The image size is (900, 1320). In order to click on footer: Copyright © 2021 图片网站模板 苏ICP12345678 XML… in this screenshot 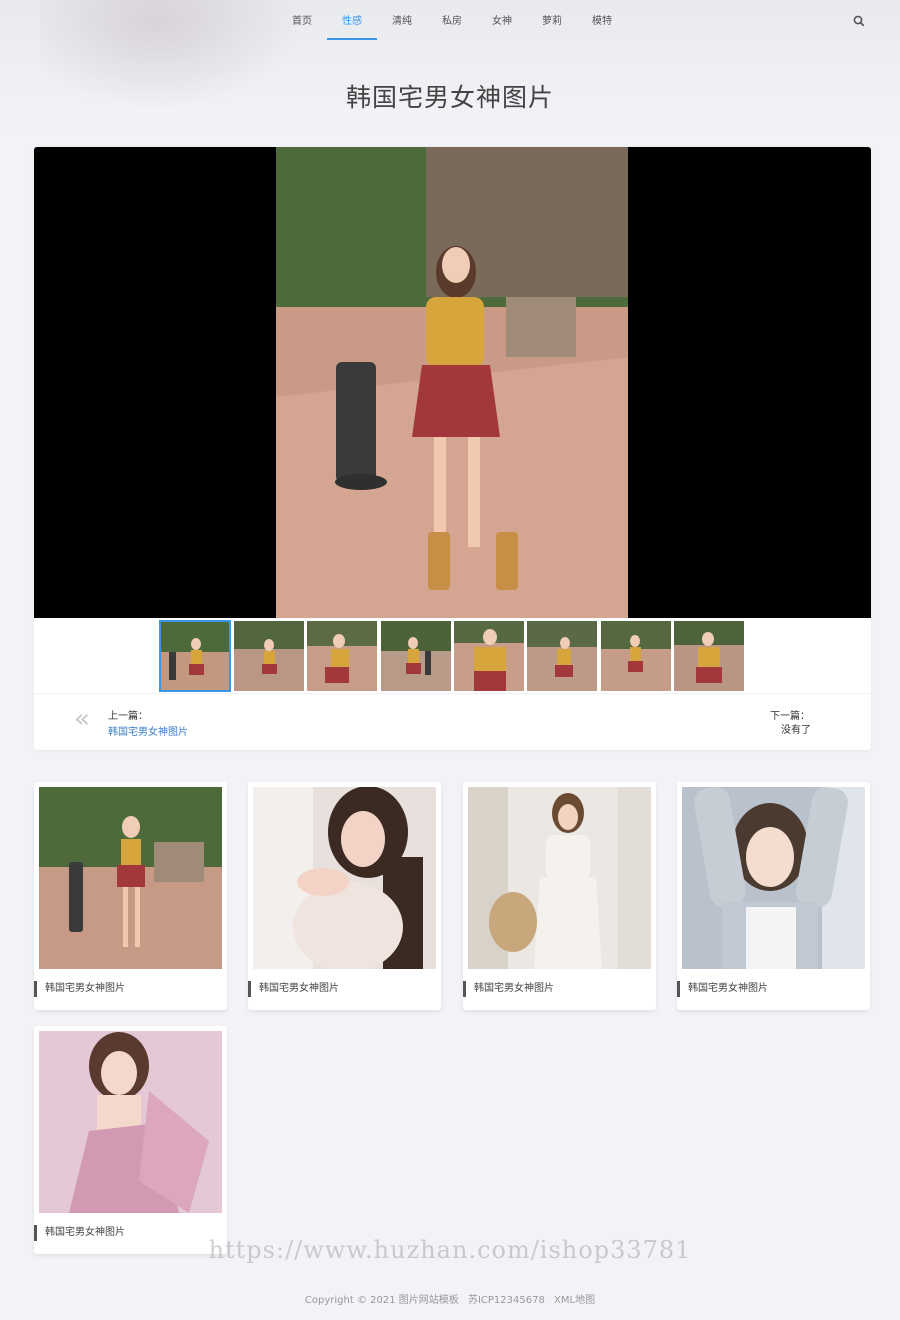, I will do `click(450, 1298)`.